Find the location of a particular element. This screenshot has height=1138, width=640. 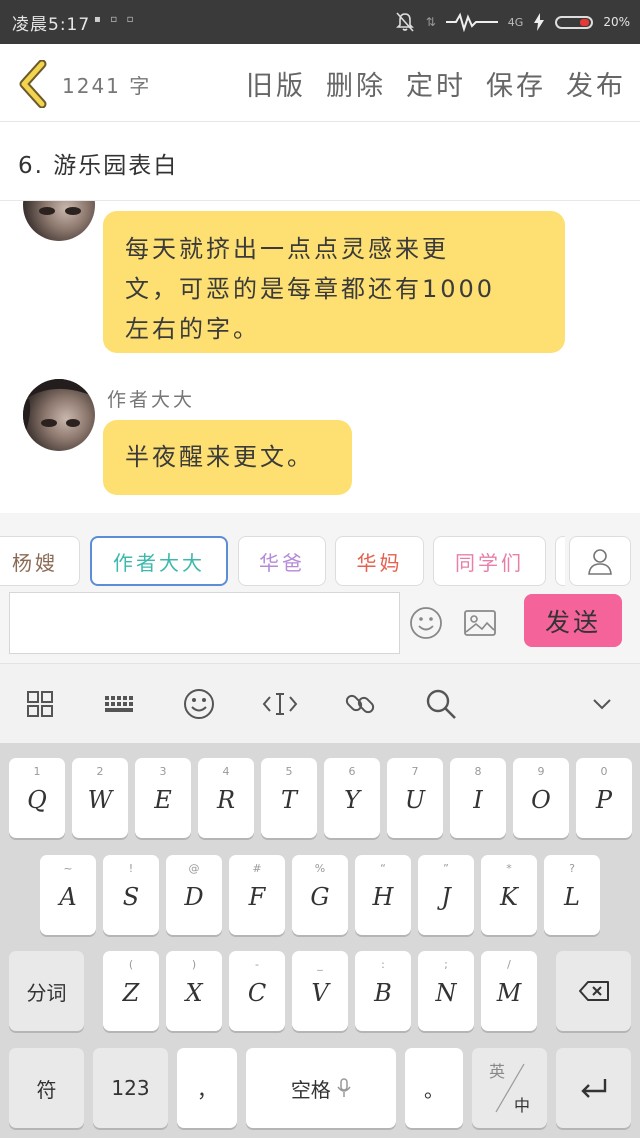

publish-button: 发布 is located at coordinates (596, 83).